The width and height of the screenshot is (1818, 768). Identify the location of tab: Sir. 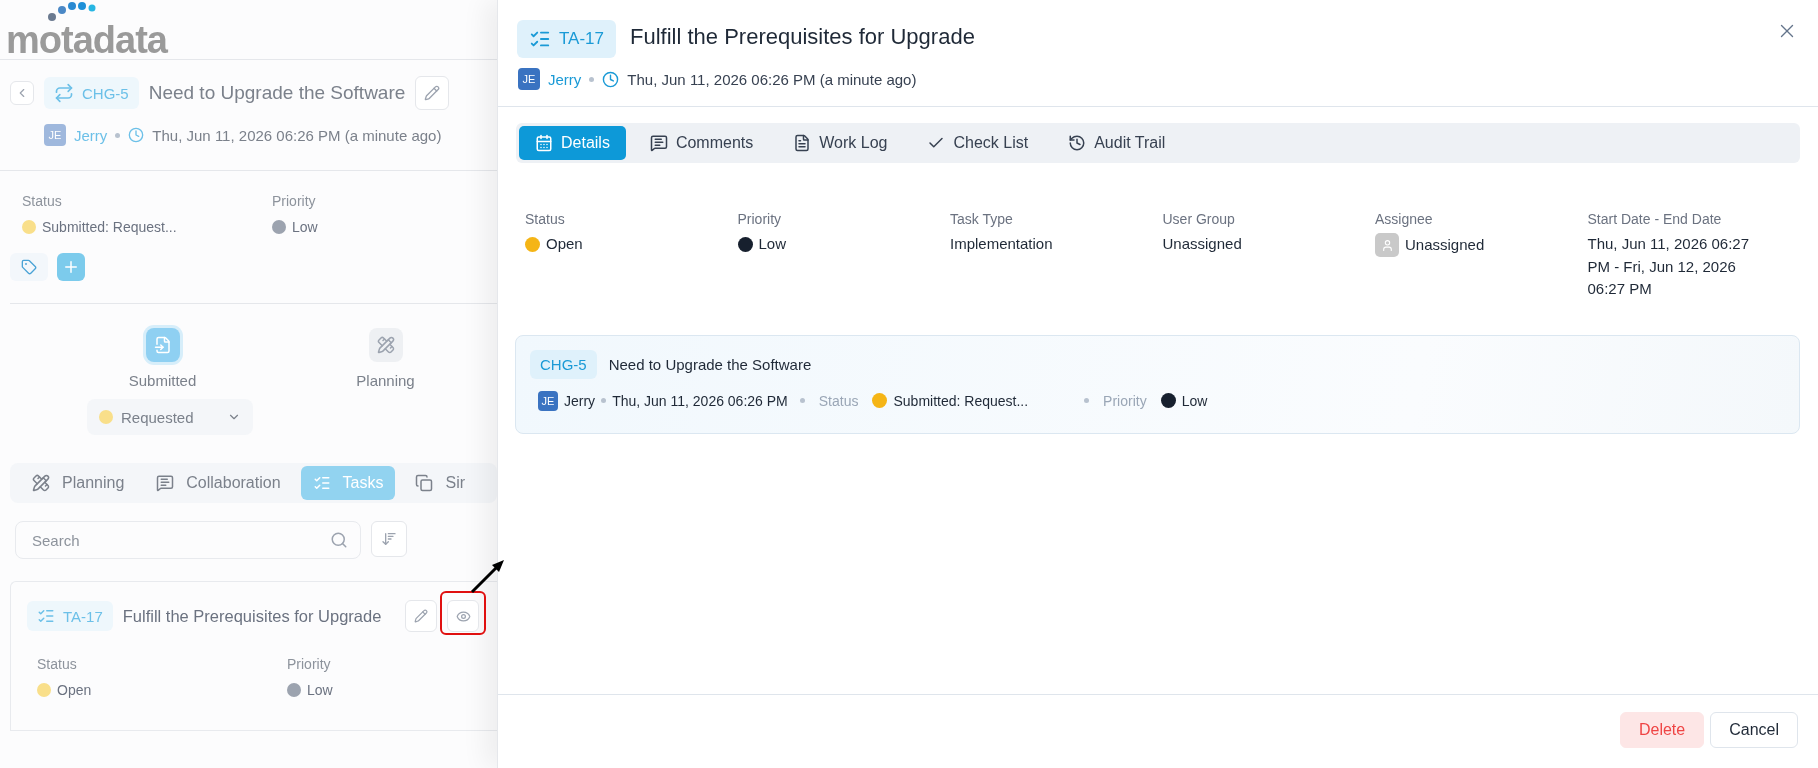
(440, 483).